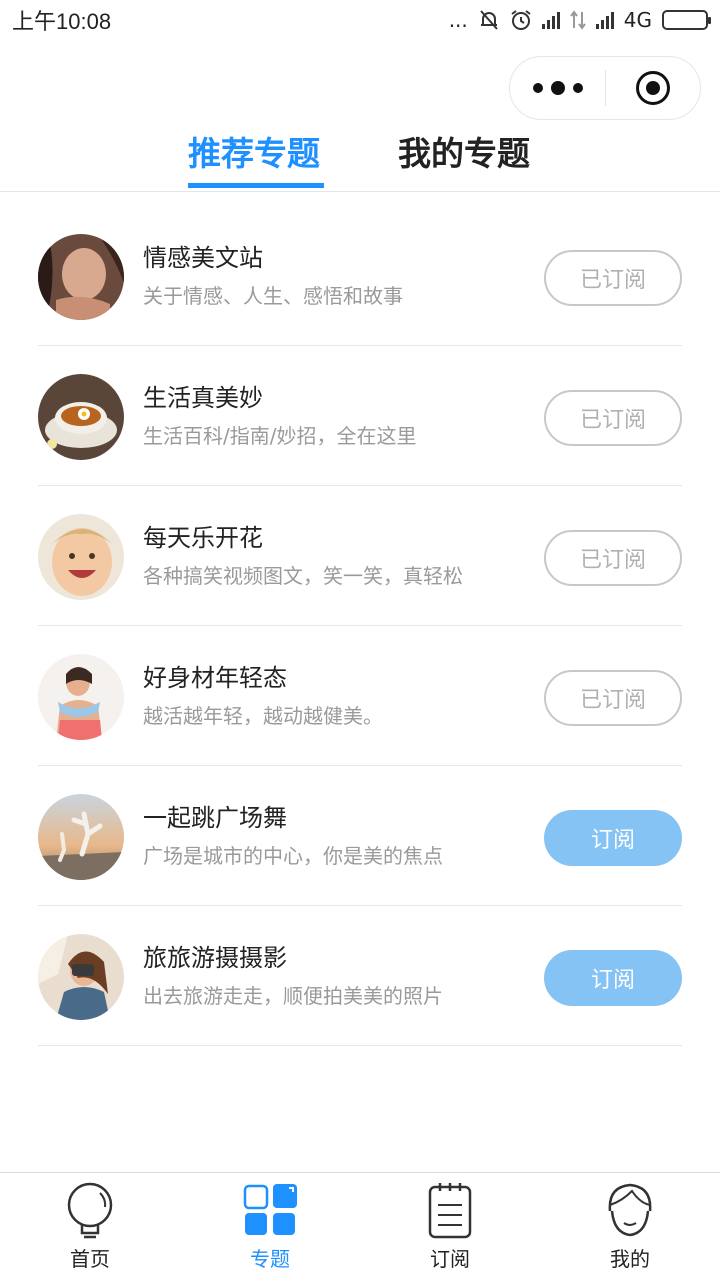 Image resolution: width=720 pixels, height=1280 pixels. Describe the element at coordinates (360, 20) in the screenshot. I see `status-bar: 上午10:08 ... 4G` at that location.